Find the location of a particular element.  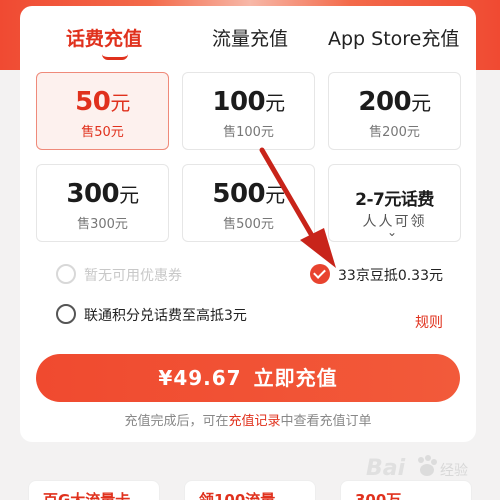

amount-option-50: 50元 售50元 is located at coordinates (102, 111).